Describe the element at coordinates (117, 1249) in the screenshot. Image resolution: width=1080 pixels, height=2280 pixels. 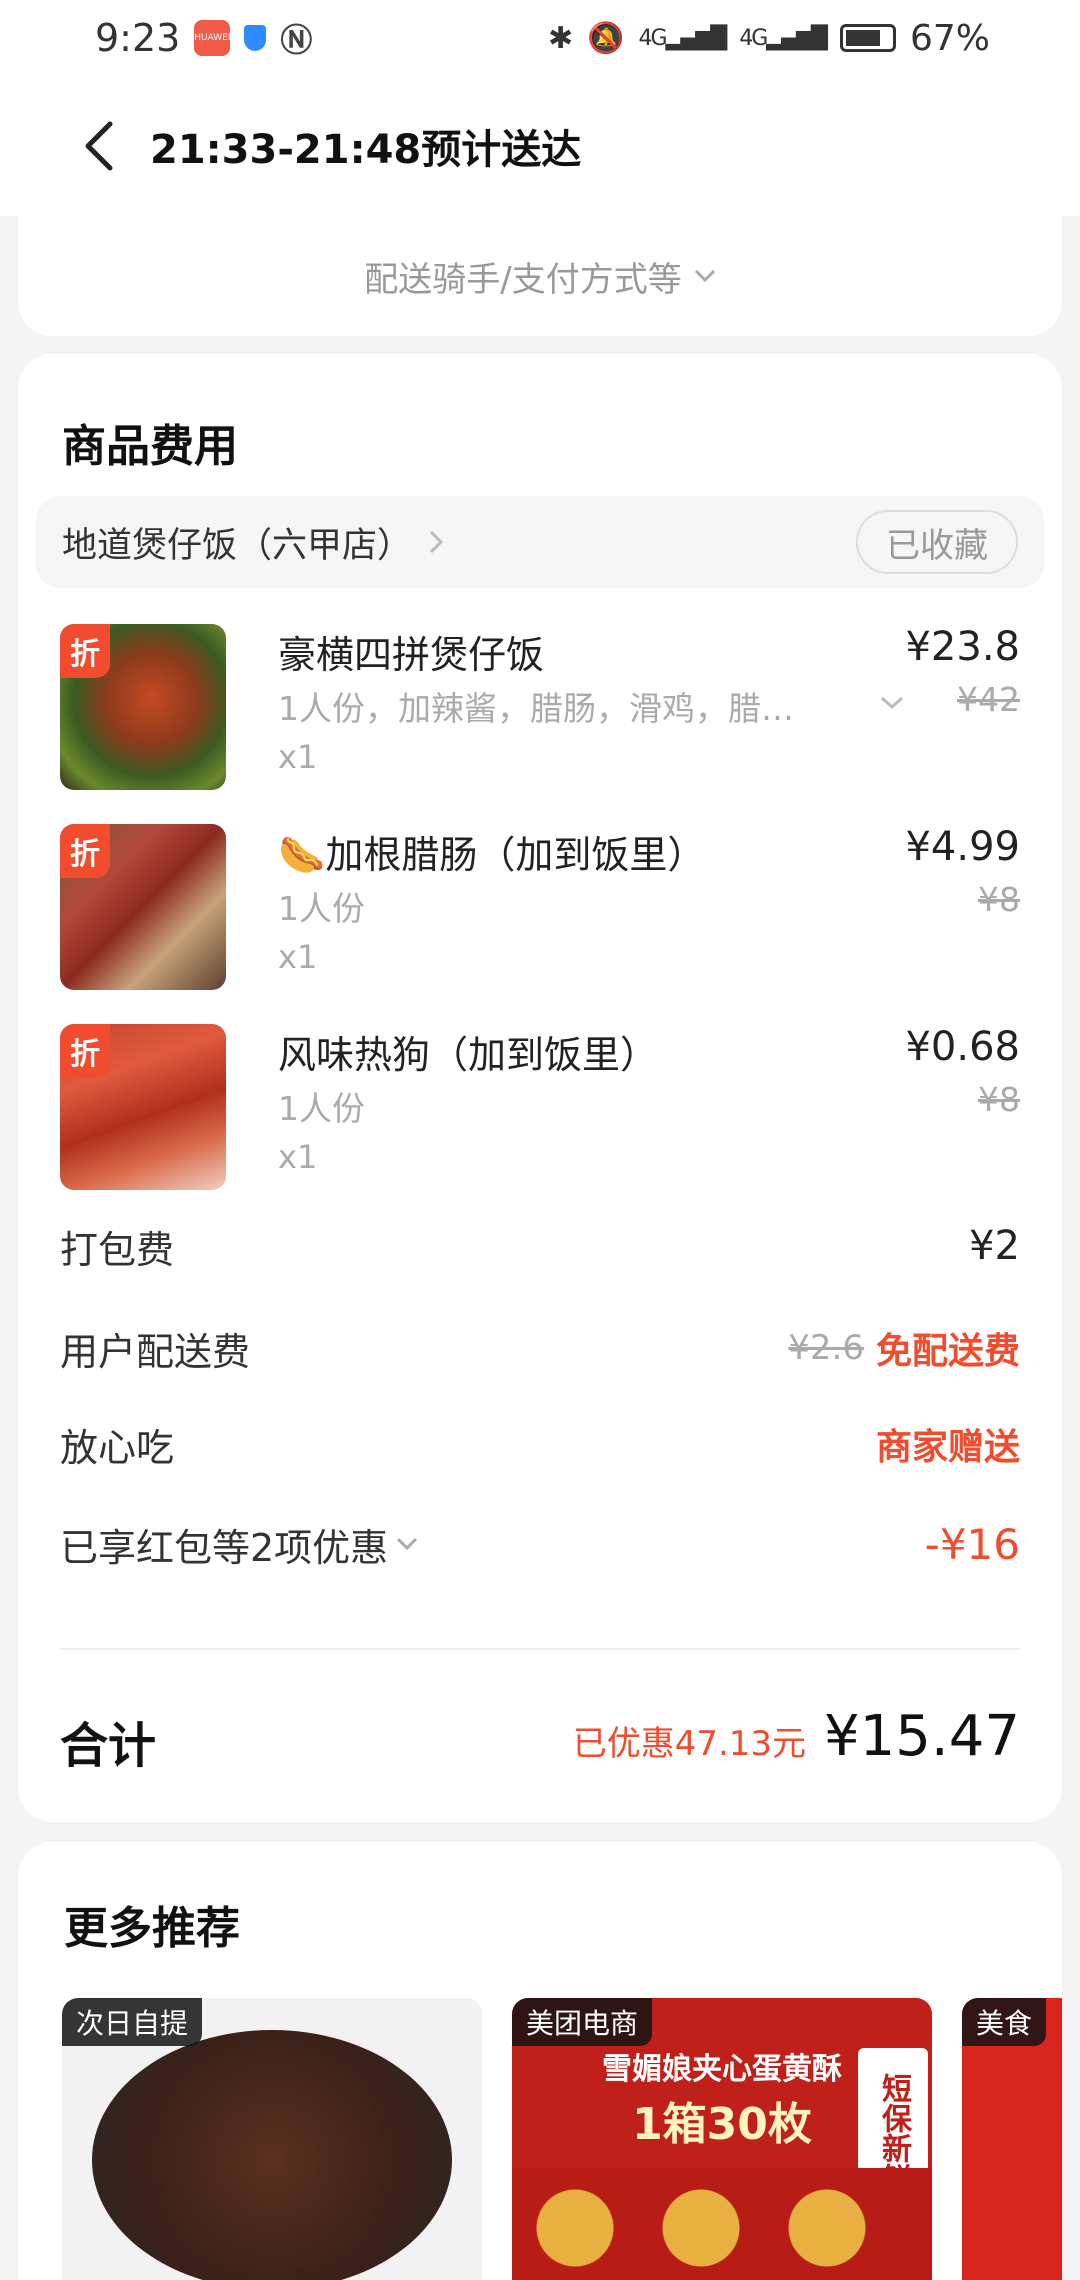
I see `packing-fee-label: 打包费` at that location.